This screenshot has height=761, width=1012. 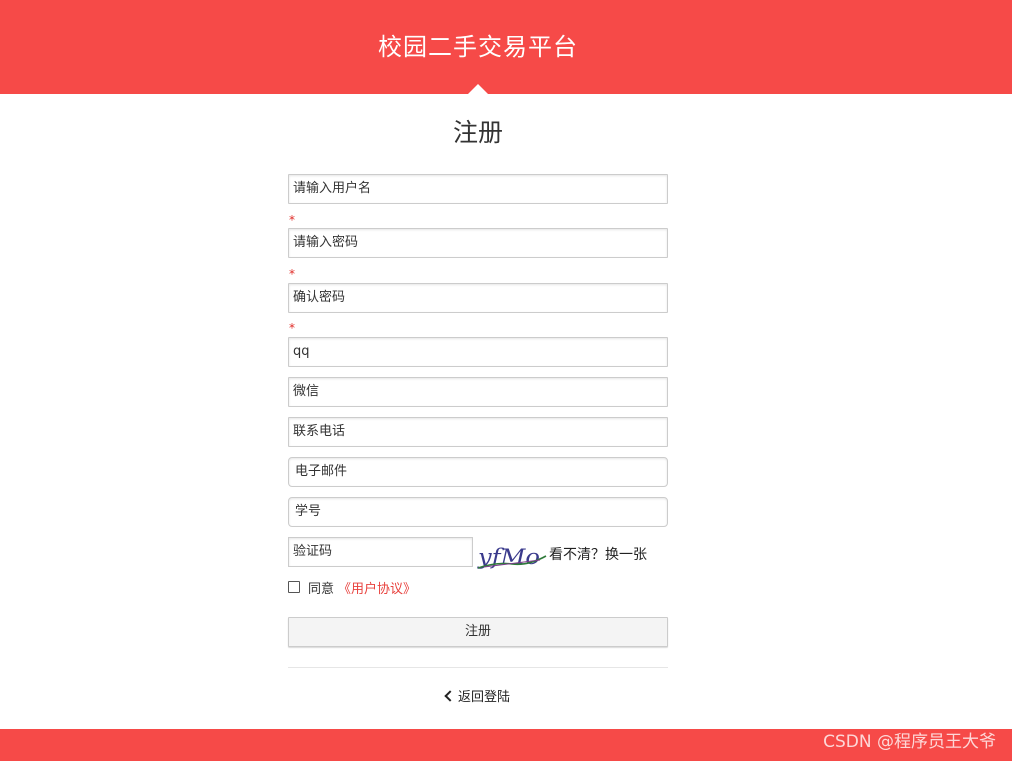 What do you see at coordinates (321, 589) in the screenshot?
I see `agree-label: 同意` at bounding box center [321, 589].